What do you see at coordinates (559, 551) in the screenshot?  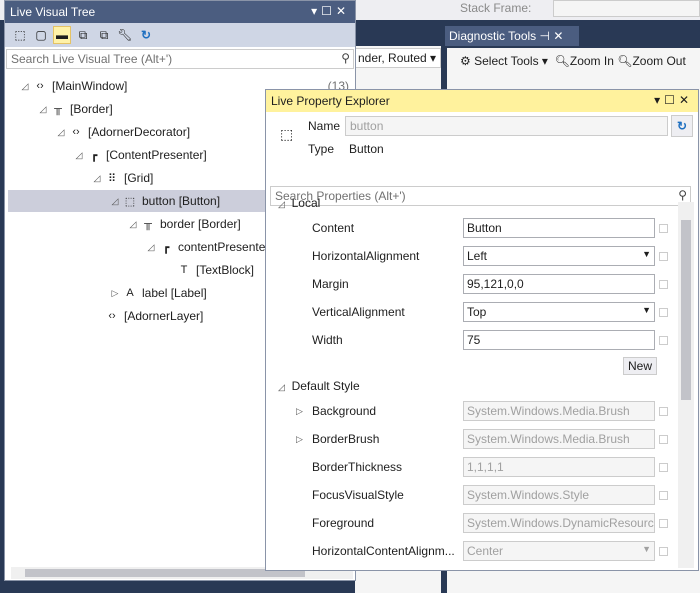 I see `property-value-field: Center ▼` at bounding box center [559, 551].